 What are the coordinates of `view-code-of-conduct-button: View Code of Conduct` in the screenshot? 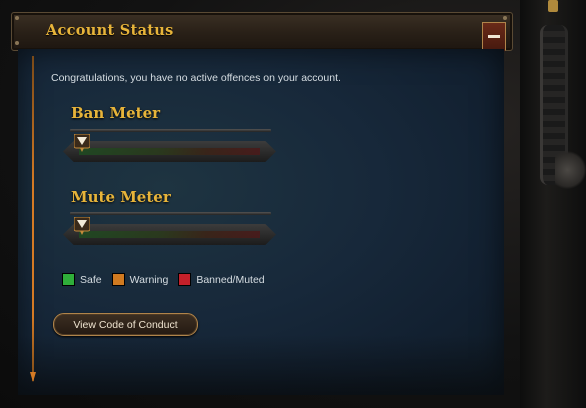 It's located at (125, 324).